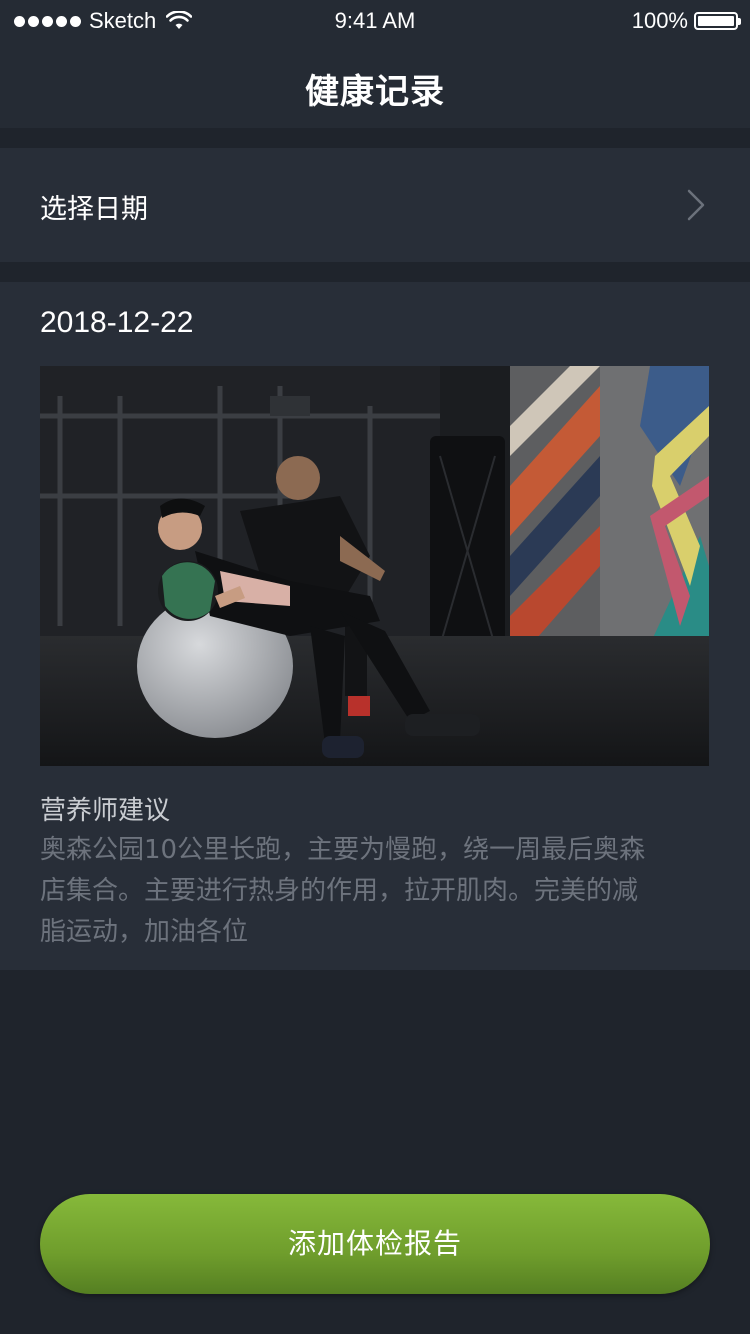  I want to click on dietitian-advice-title: 营养师建议, so click(105, 811).